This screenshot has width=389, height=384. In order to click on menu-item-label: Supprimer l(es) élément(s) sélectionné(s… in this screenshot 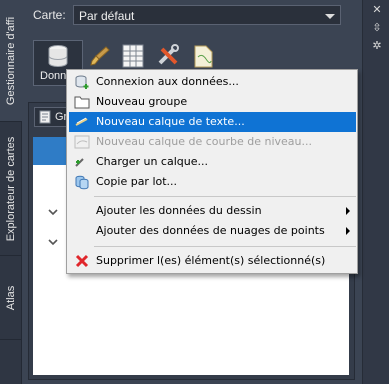, I will do `click(211, 260)`.